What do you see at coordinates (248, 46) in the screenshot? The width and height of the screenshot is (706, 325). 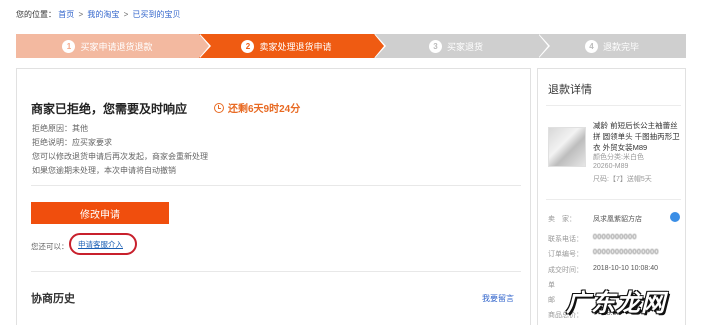 I see `step-number: 2` at bounding box center [248, 46].